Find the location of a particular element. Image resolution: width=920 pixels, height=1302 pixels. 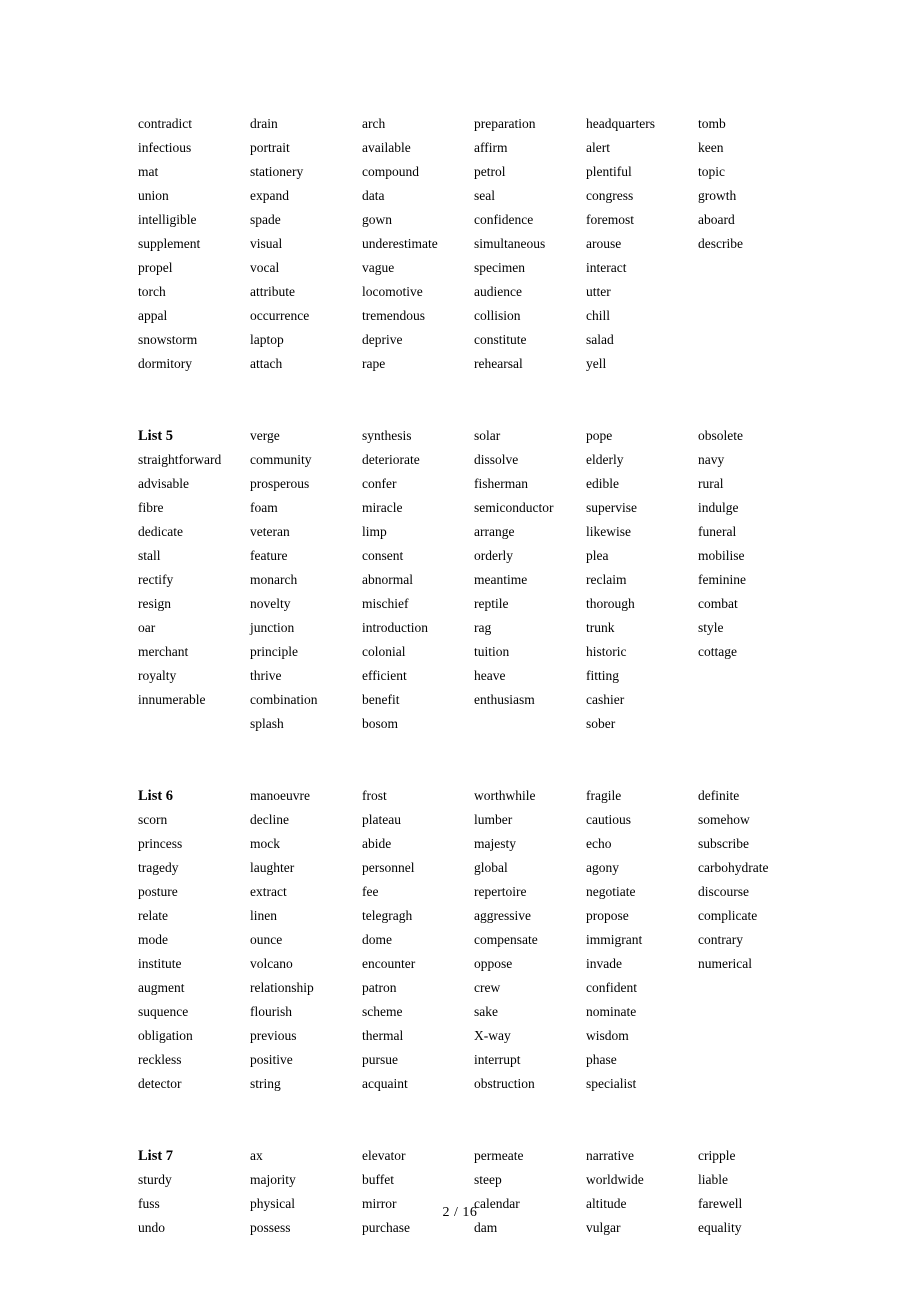

word-entry: invade is located at coordinates (604, 963).